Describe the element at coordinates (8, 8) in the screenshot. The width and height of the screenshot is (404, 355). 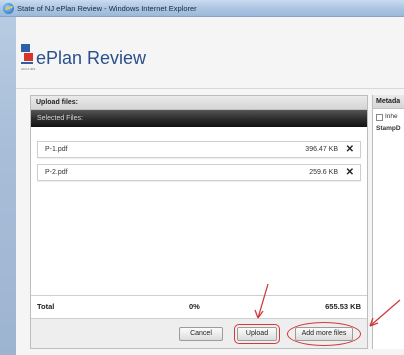
I see `ie-icon` at that location.